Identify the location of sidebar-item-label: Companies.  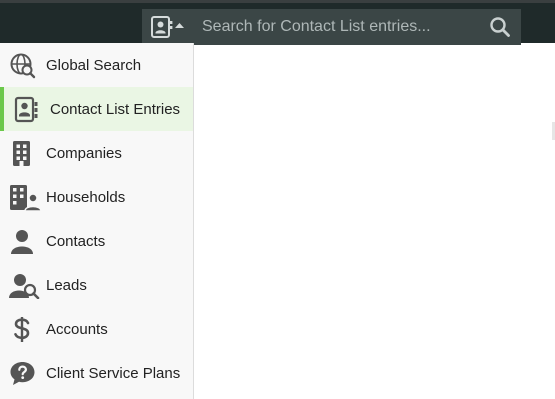
(84, 153).